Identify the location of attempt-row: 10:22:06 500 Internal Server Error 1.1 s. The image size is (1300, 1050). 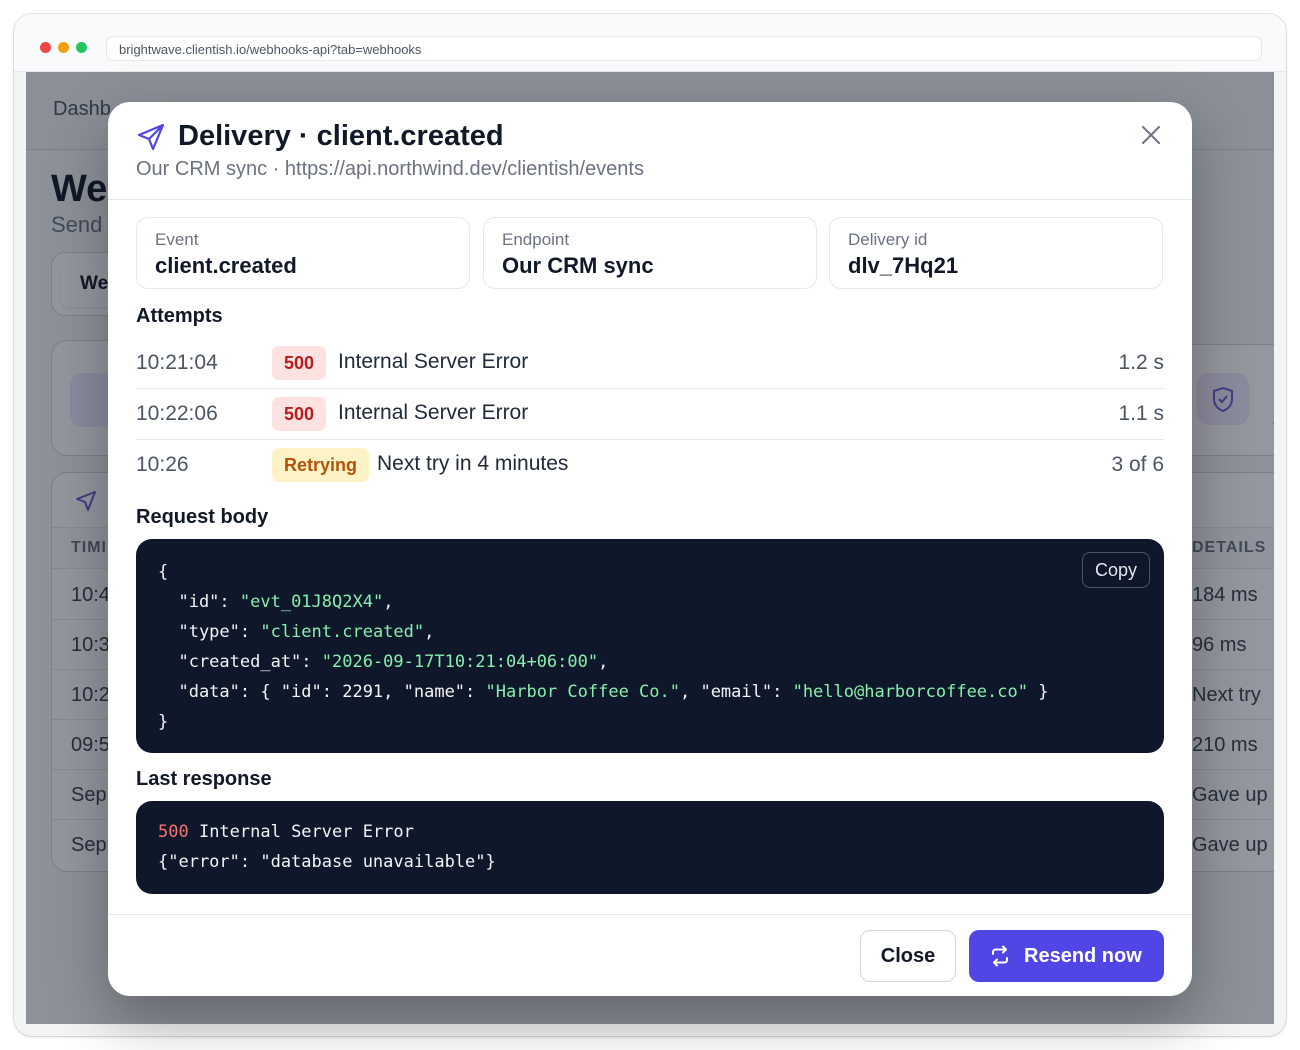
(650, 414).